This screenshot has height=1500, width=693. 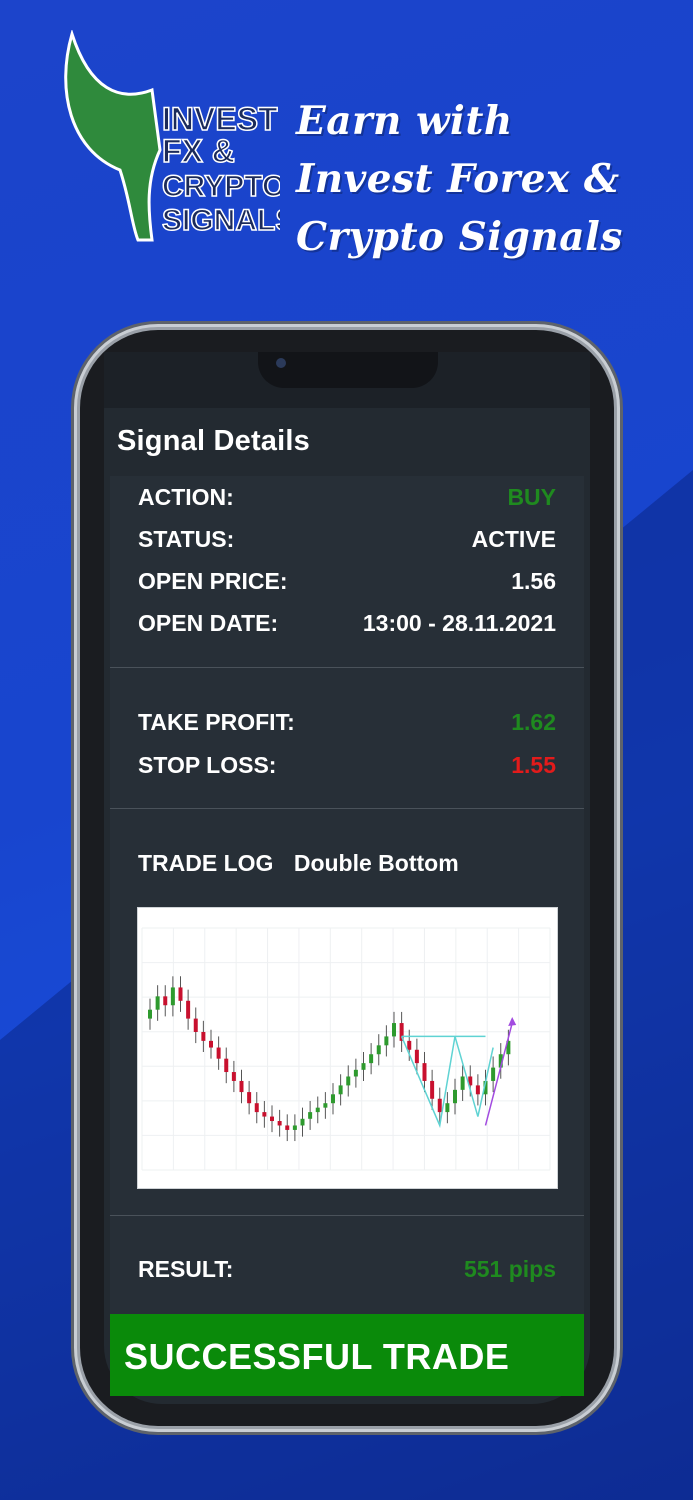 What do you see at coordinates (220, 119) in the screenshot?
I see `logo-line-1: INVEST` at bounding box center [220, 119].